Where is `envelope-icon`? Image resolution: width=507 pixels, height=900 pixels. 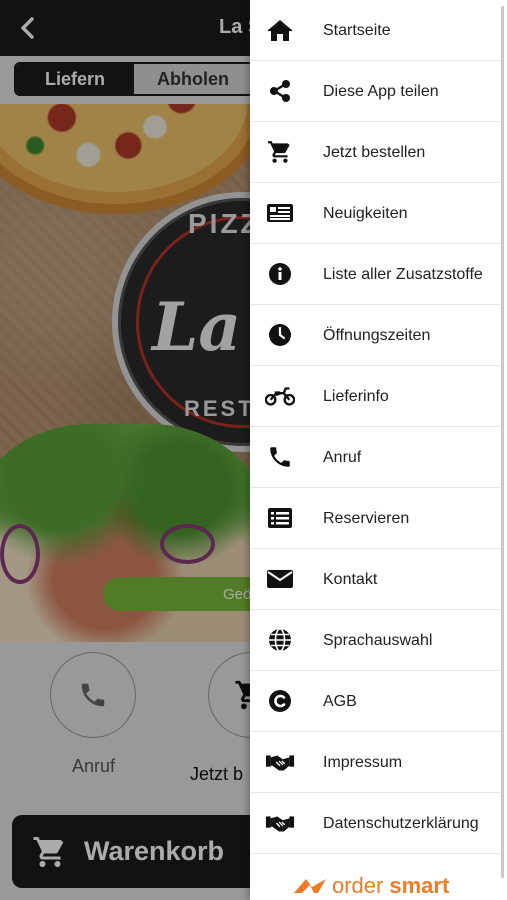 envelope-icon is located at coordinates (280, 579).